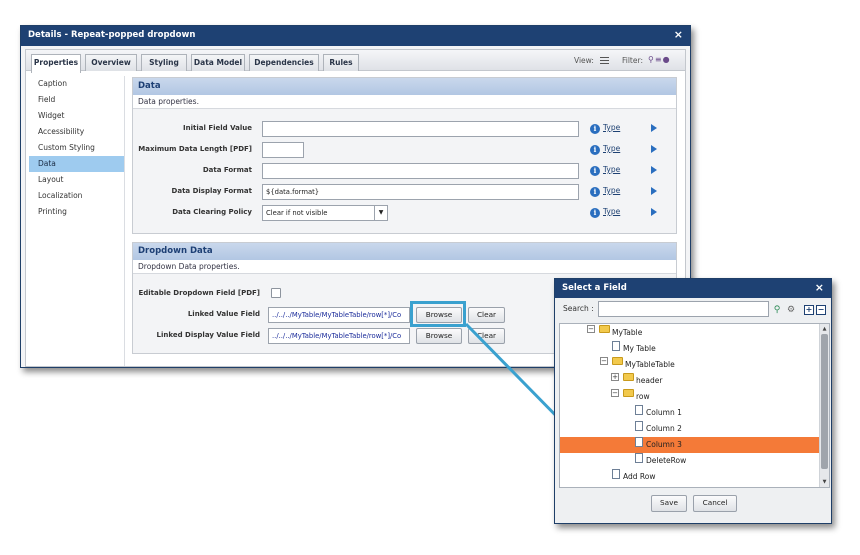  Describe the element at coordinates (821, 310) in the screenshot. I see `collapse-all-icon: −` at that location.